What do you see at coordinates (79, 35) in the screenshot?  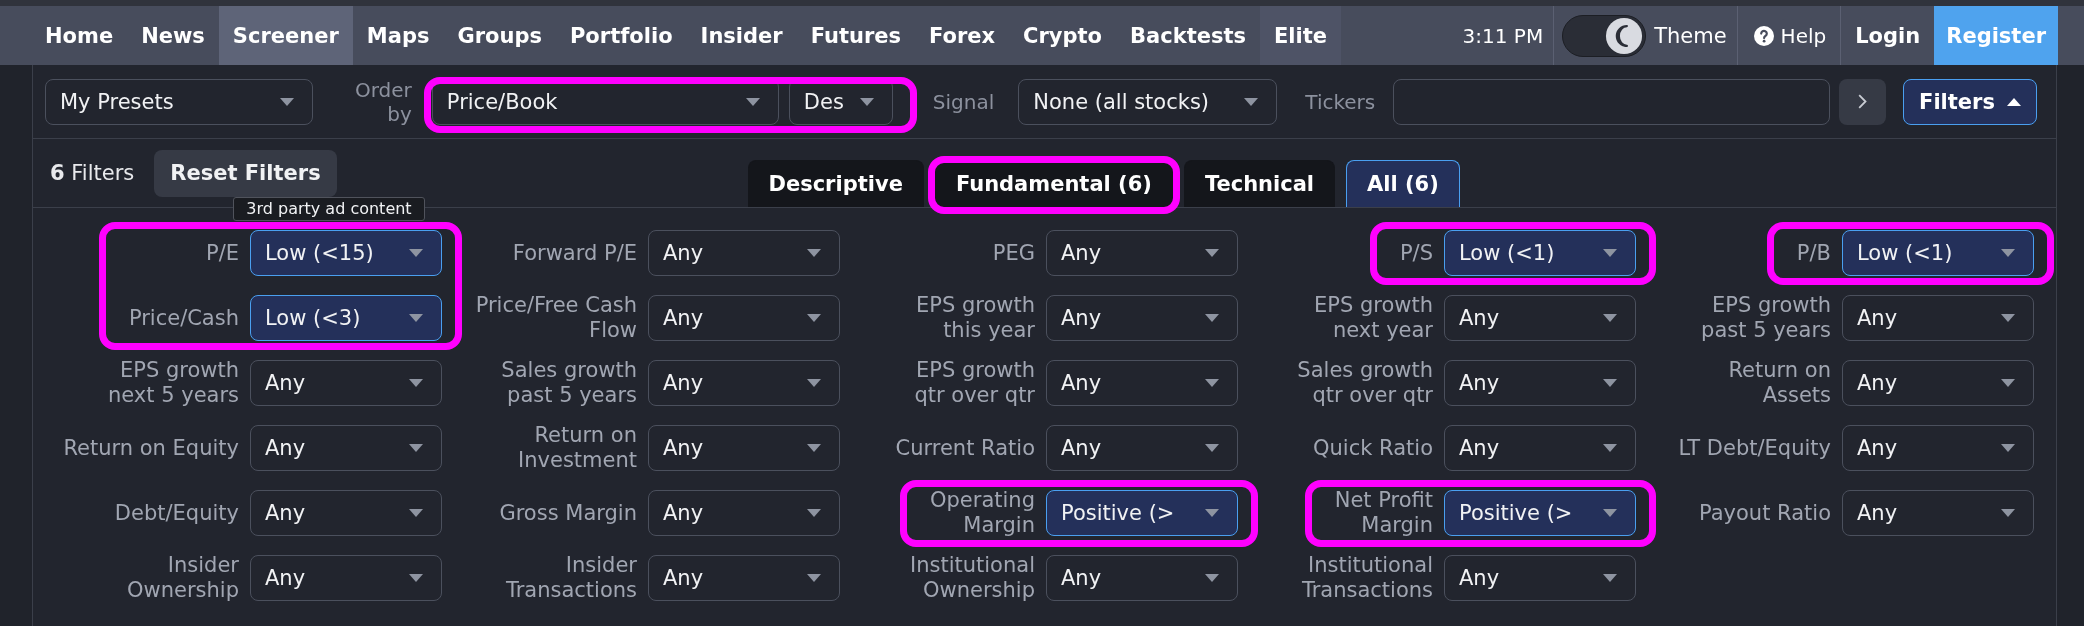 I see `nav-link: Home` at bounding box center [79, 35].